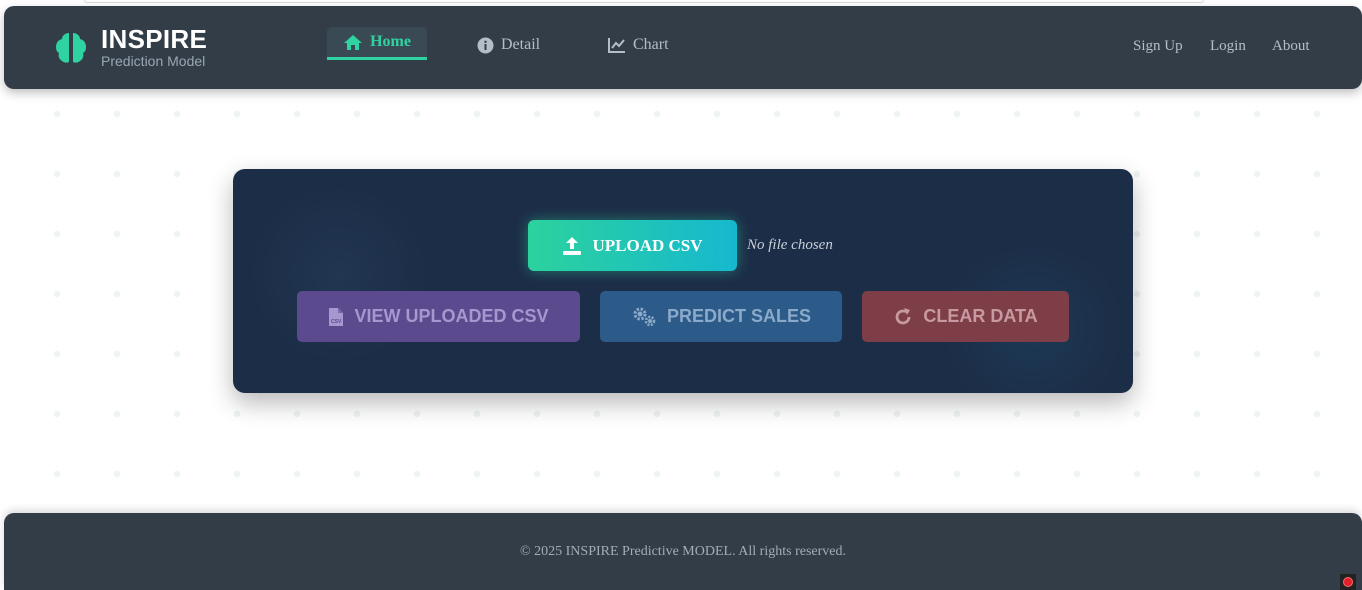 This screenshot has width=1362, height=590. Describe the element at coordinates (353, 42) in the screenshot. I see `home-icon` at that location.